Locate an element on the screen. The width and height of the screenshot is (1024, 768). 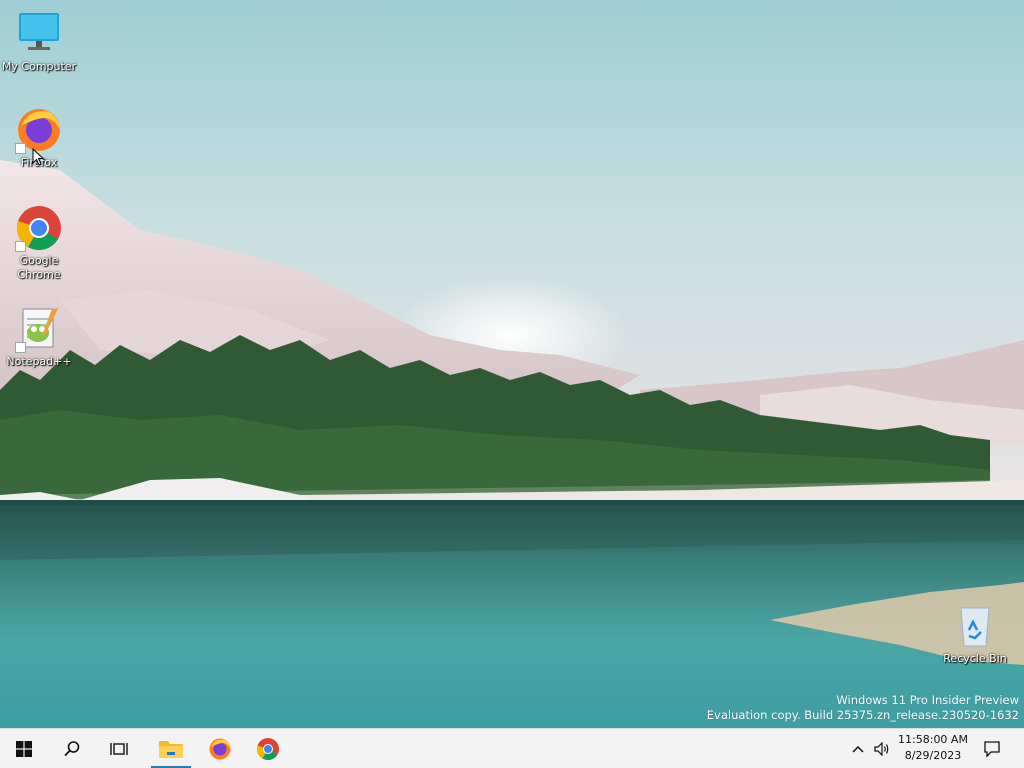
desktop-icon-notepad-plus-plus: Notepad++ is located at coordinates (39, 337).